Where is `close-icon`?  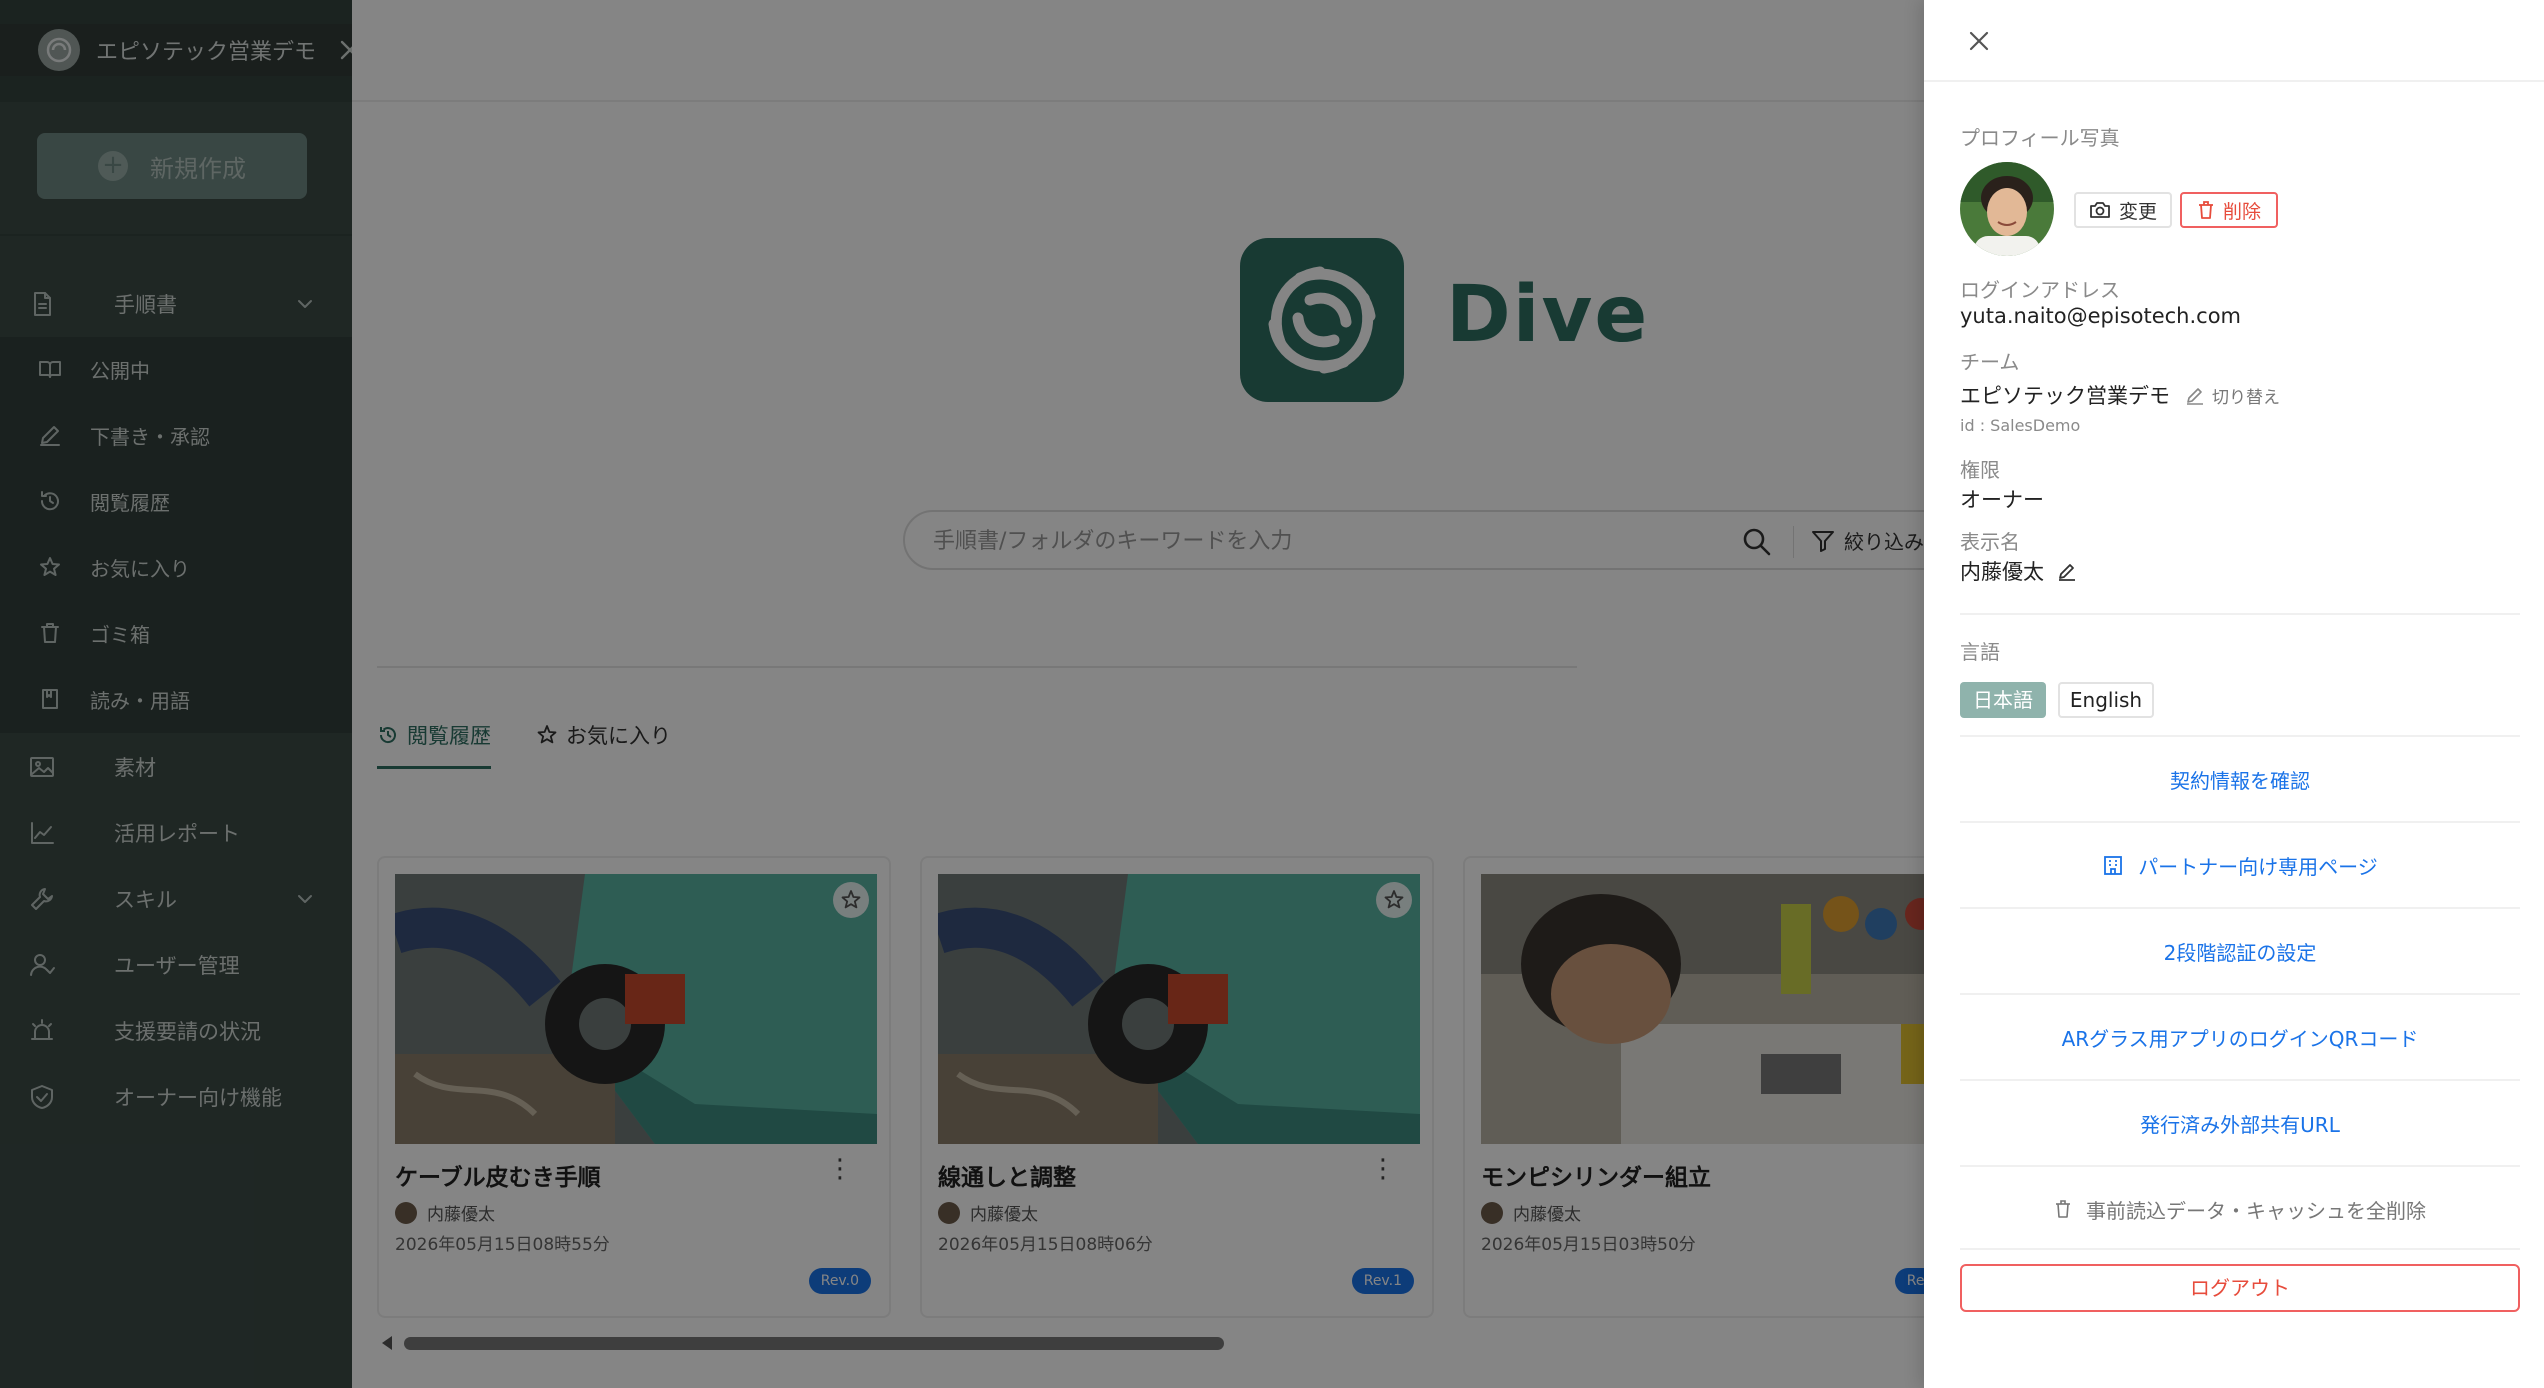
close-icon is located at coordinates (1979, 41).